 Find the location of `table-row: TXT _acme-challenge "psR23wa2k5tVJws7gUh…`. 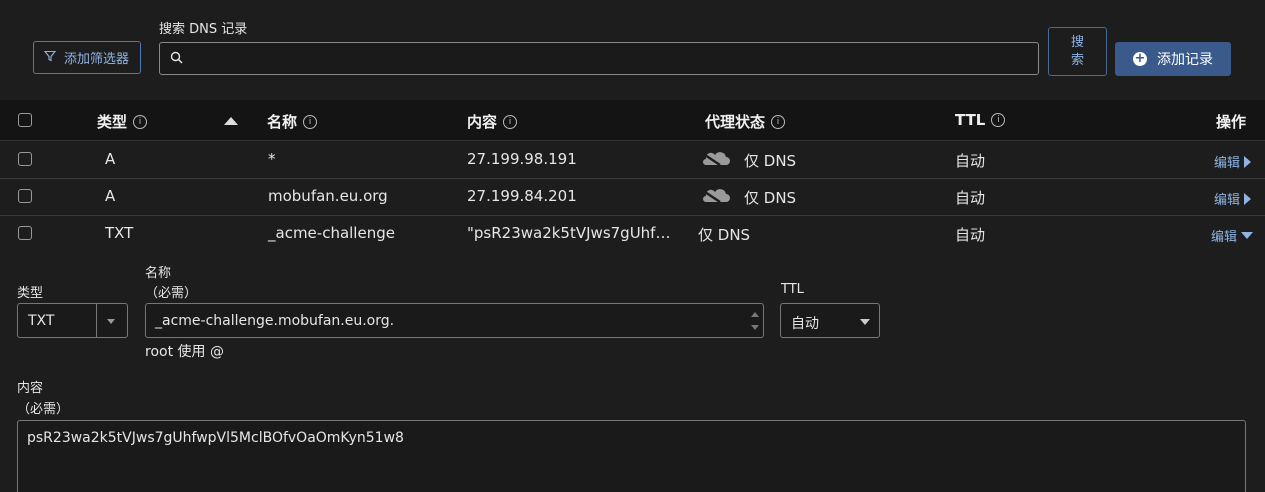

table-row: TXT _acme-challenge "psR23wa2k5tVJws7gUh… is located at coordinates (632, 233).